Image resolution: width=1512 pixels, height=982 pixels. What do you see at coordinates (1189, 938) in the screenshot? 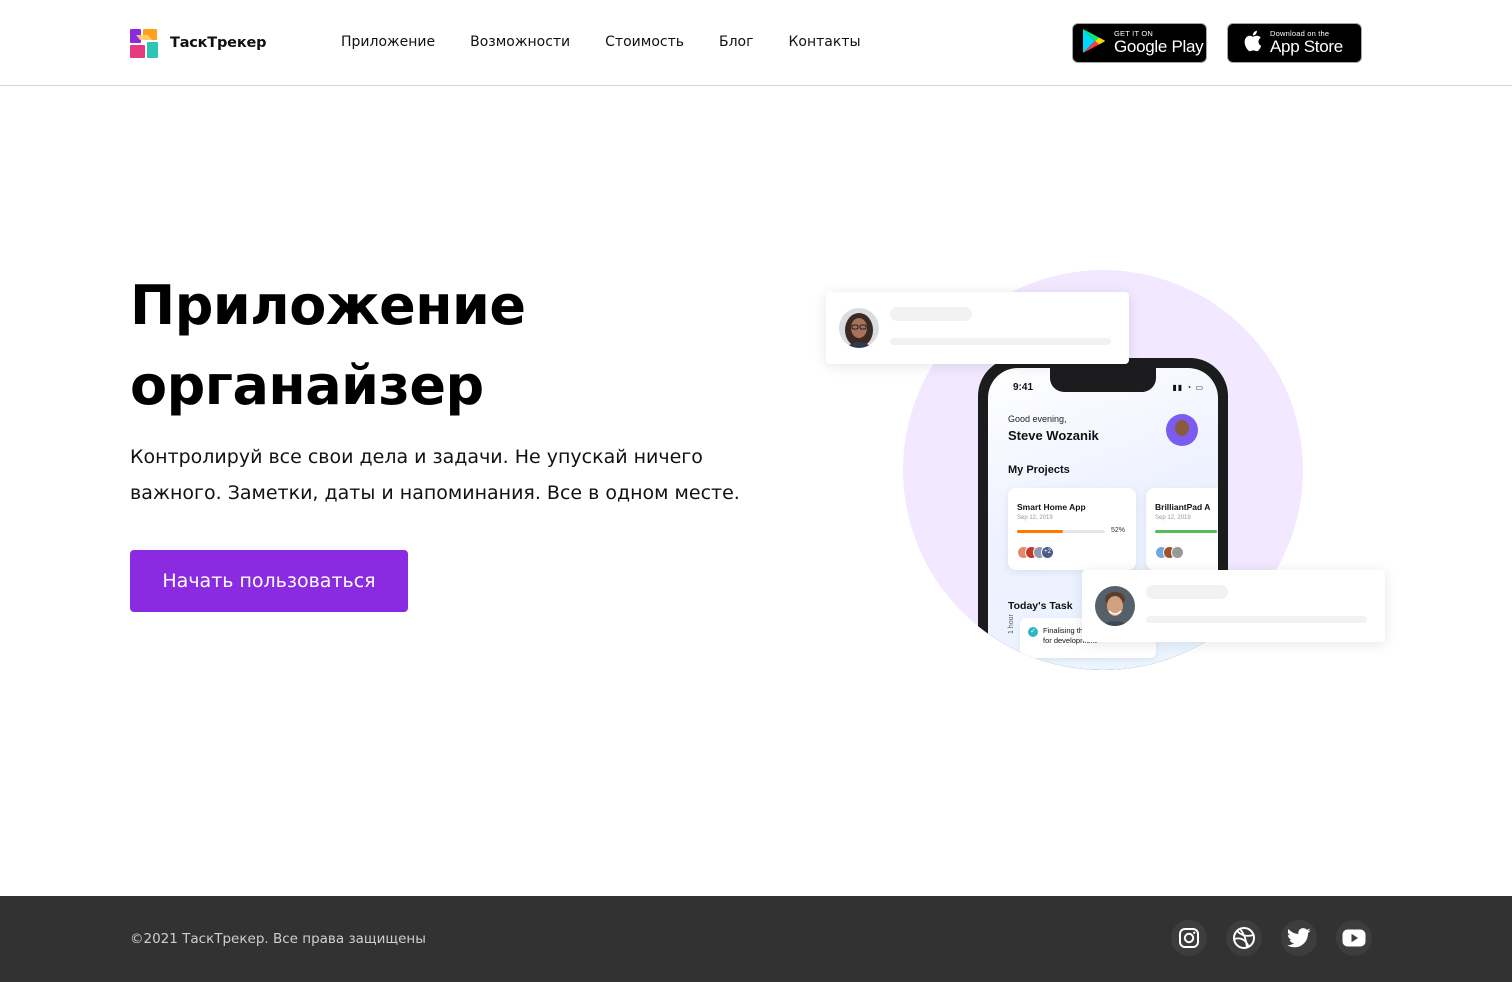
I see `instagram-icon` at bounding box center [1189, 938].